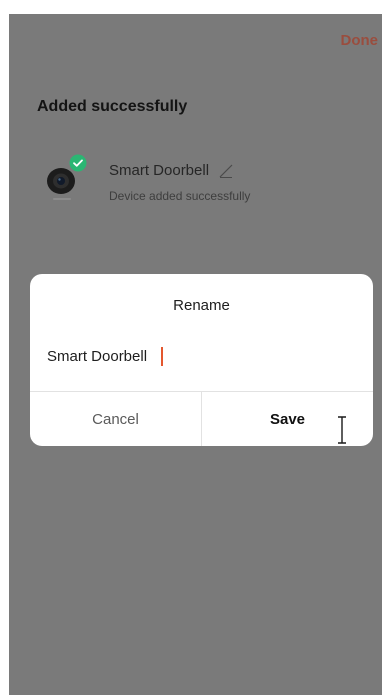 This screenshot has height=695, width=382. Describe the element at coordinates (112, 106) in the screenshot. I see `page-title: Added successfully` at that location.